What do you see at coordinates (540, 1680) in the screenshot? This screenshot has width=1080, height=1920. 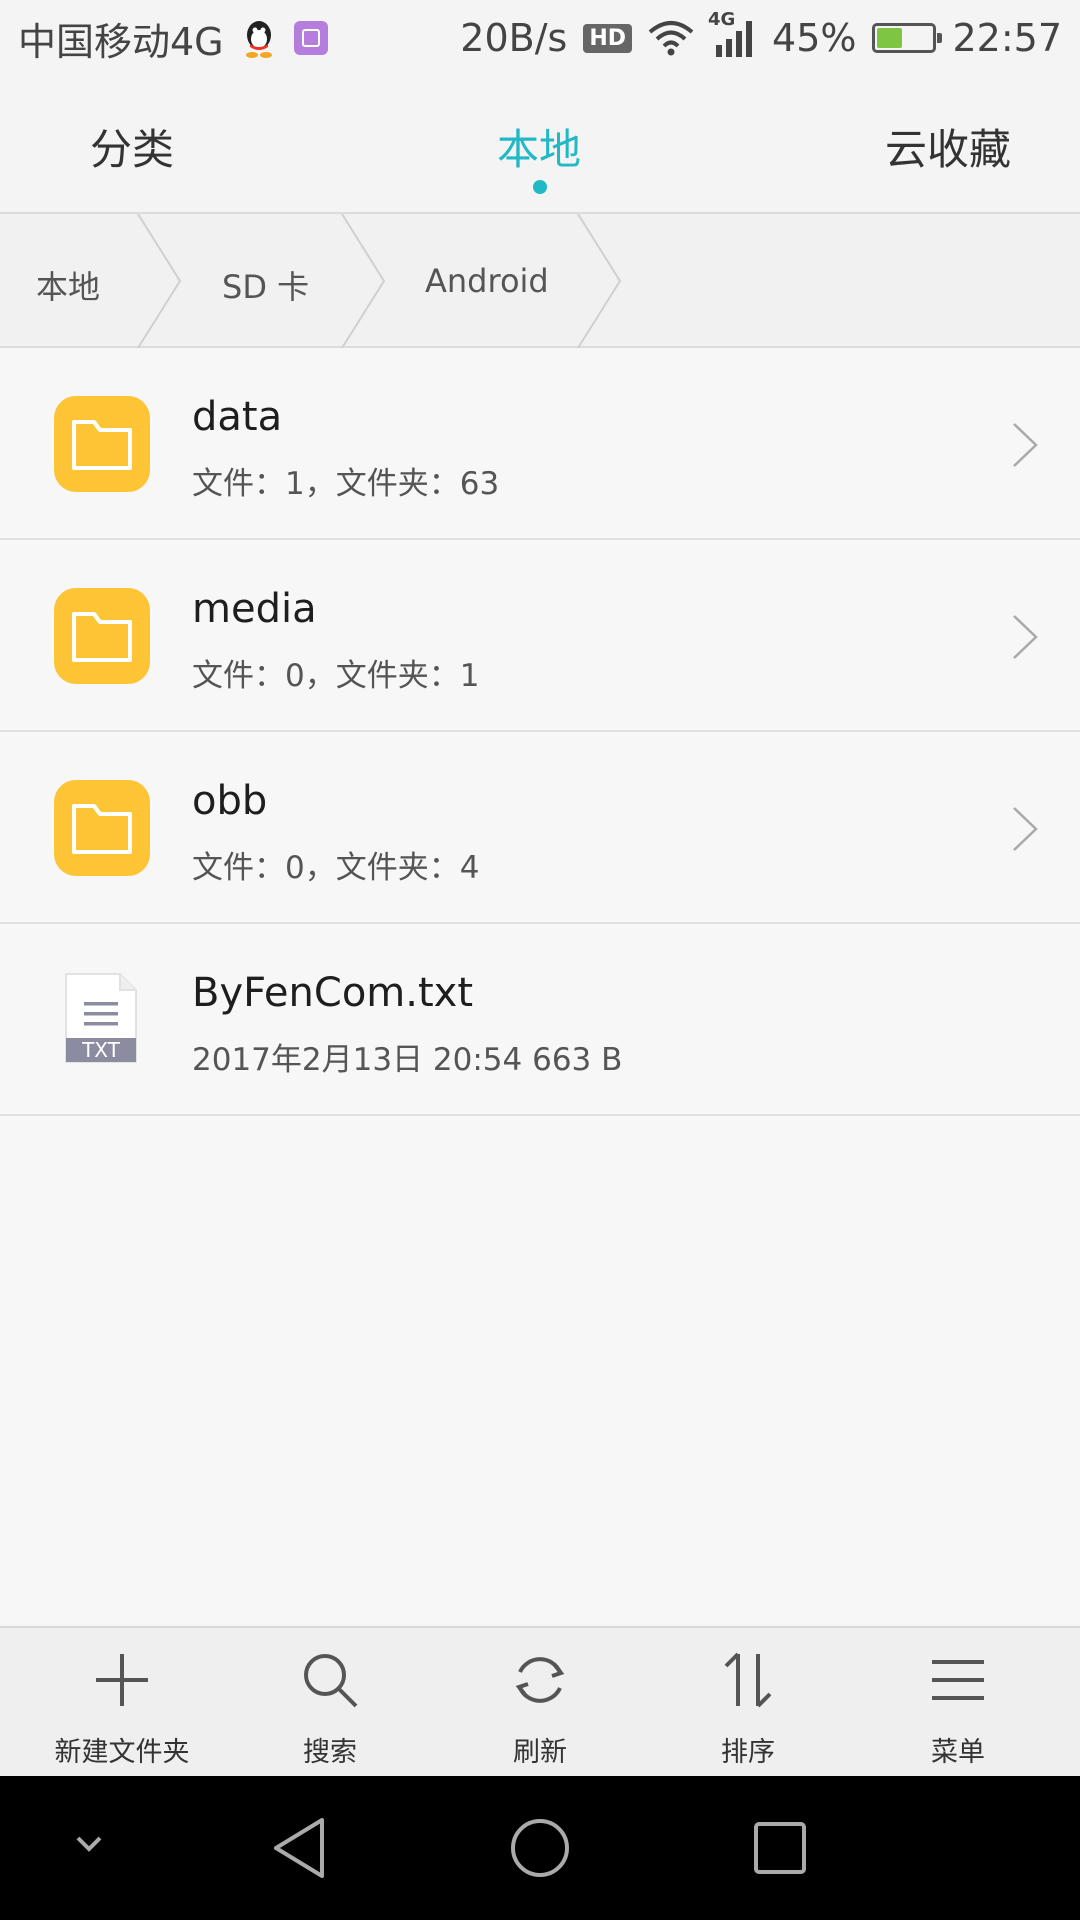 I see `refresh-icon` at bounding box center [540, 1680].